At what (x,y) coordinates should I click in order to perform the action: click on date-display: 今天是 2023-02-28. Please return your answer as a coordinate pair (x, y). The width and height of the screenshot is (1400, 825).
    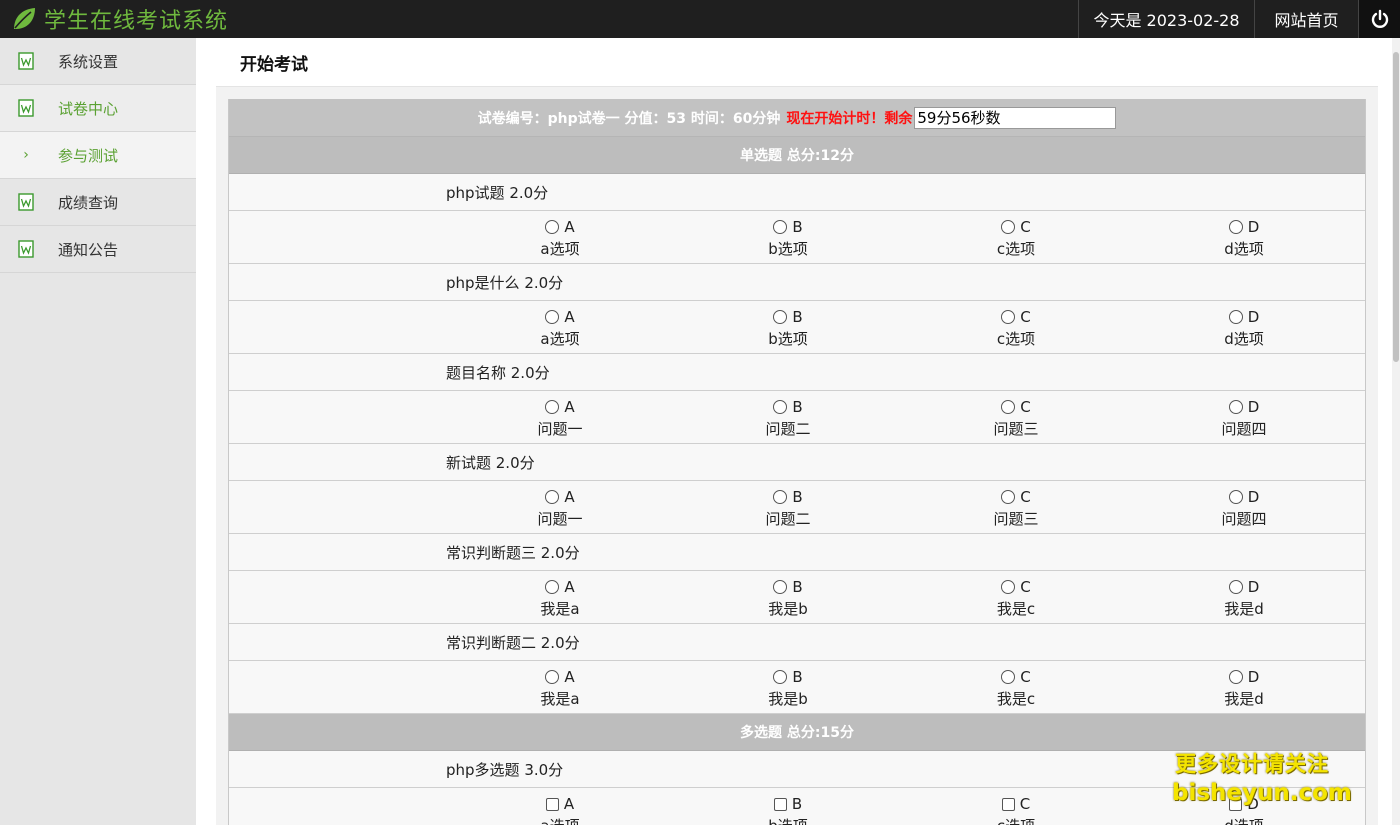
    Looking at the image, I should click on (1166, 19).